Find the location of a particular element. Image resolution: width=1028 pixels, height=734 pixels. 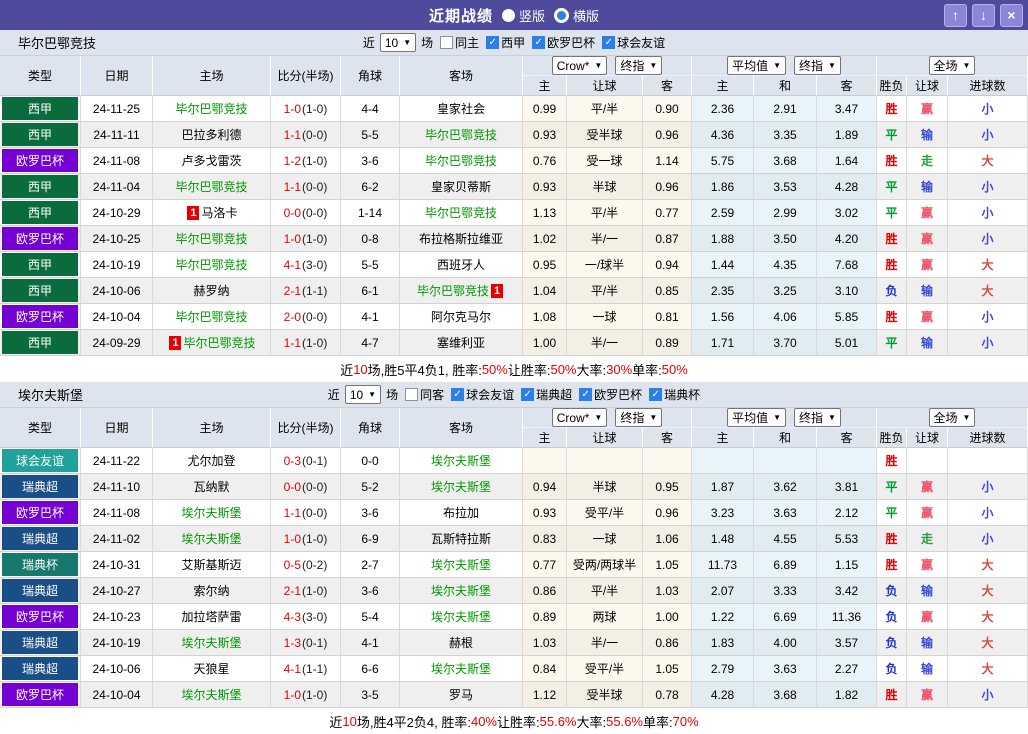

handicap-odds-home: 1.13 is located at coordinates (545, 213).